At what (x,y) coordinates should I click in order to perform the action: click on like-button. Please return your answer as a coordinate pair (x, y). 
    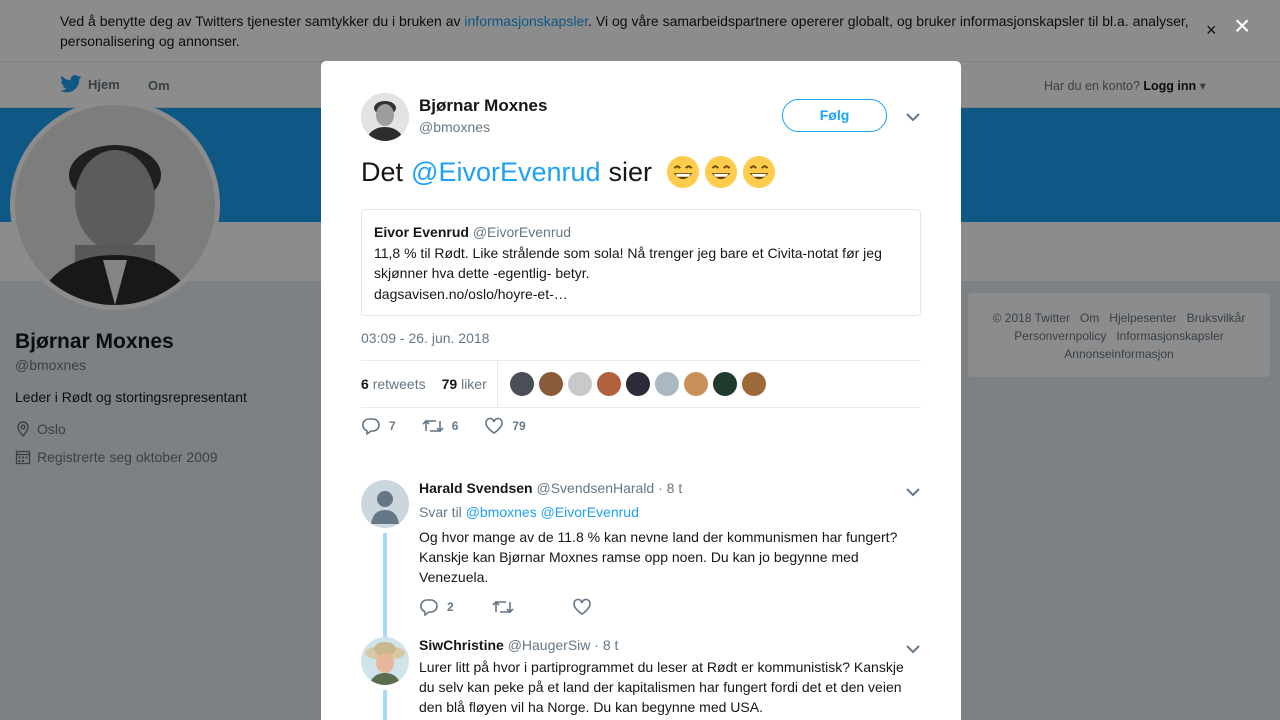
    Looking at the image, I should click on (582, 607).